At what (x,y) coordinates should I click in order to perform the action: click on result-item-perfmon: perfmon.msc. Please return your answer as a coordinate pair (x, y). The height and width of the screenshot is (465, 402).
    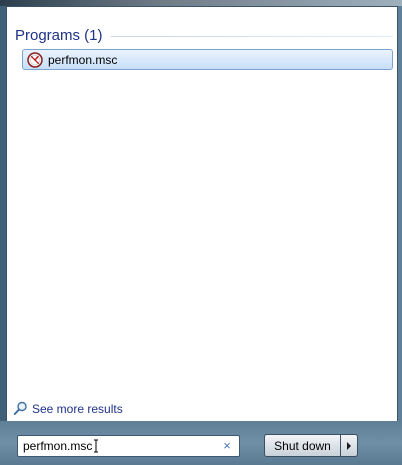
    Looking at the image, I should click on (207, 59).